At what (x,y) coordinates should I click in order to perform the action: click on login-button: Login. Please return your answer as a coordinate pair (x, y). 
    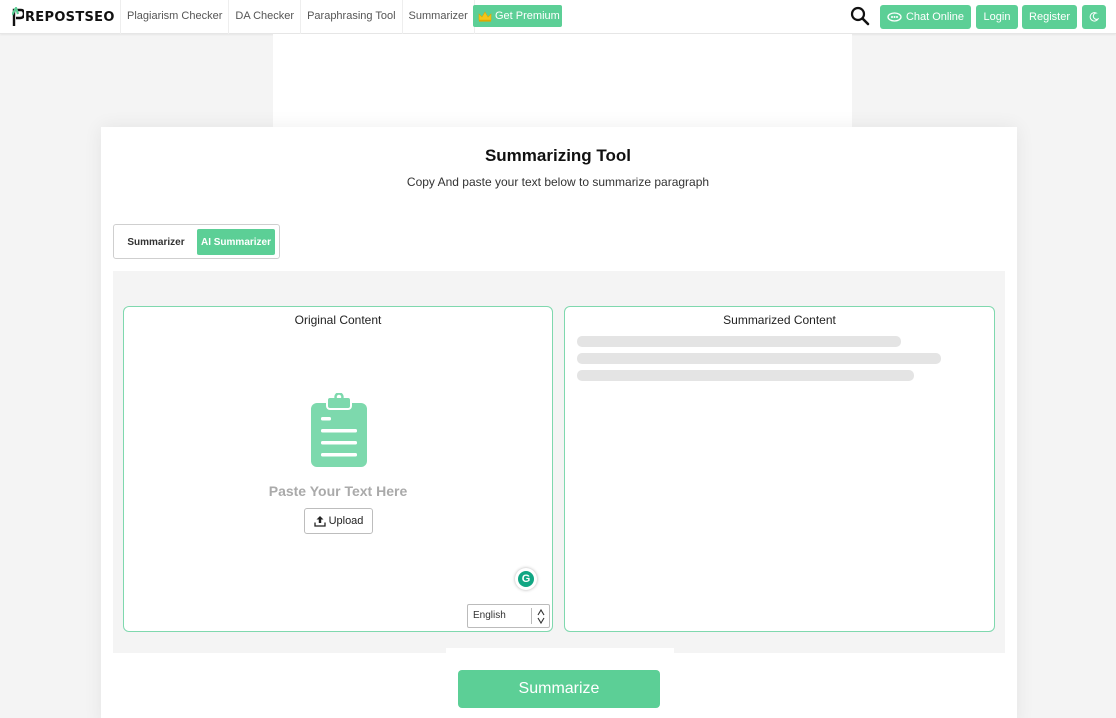
    Looking at the image, I should click on (997, 17).